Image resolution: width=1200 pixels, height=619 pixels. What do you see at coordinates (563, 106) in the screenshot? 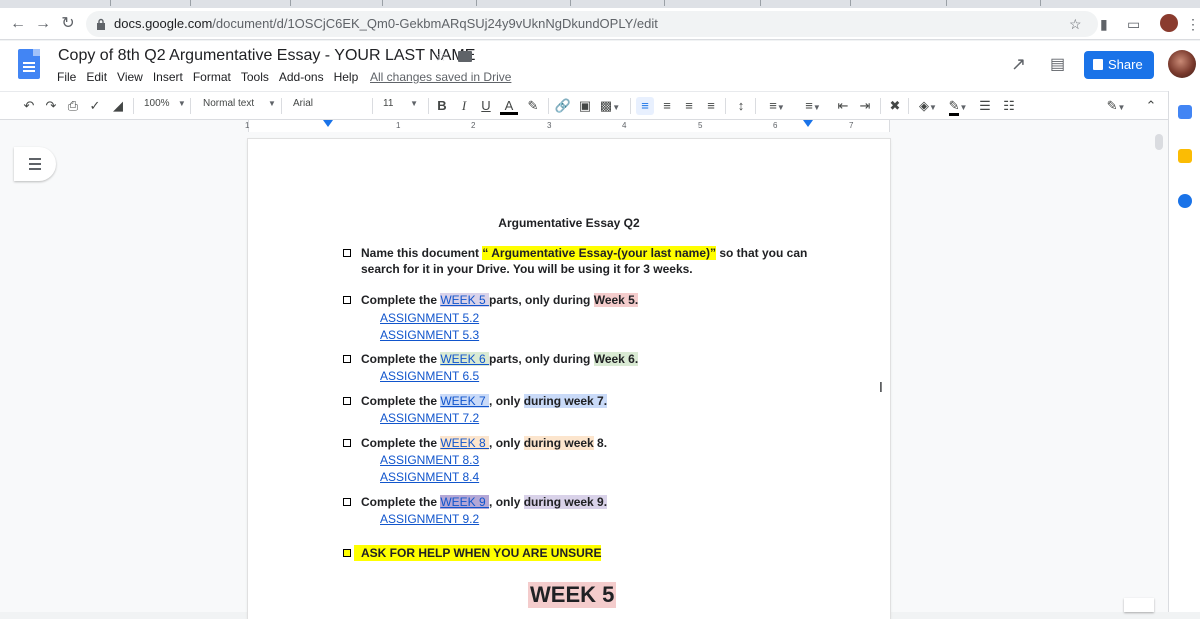
I see `insert-link-icon: 🔗` at bounding box center [563, 106].